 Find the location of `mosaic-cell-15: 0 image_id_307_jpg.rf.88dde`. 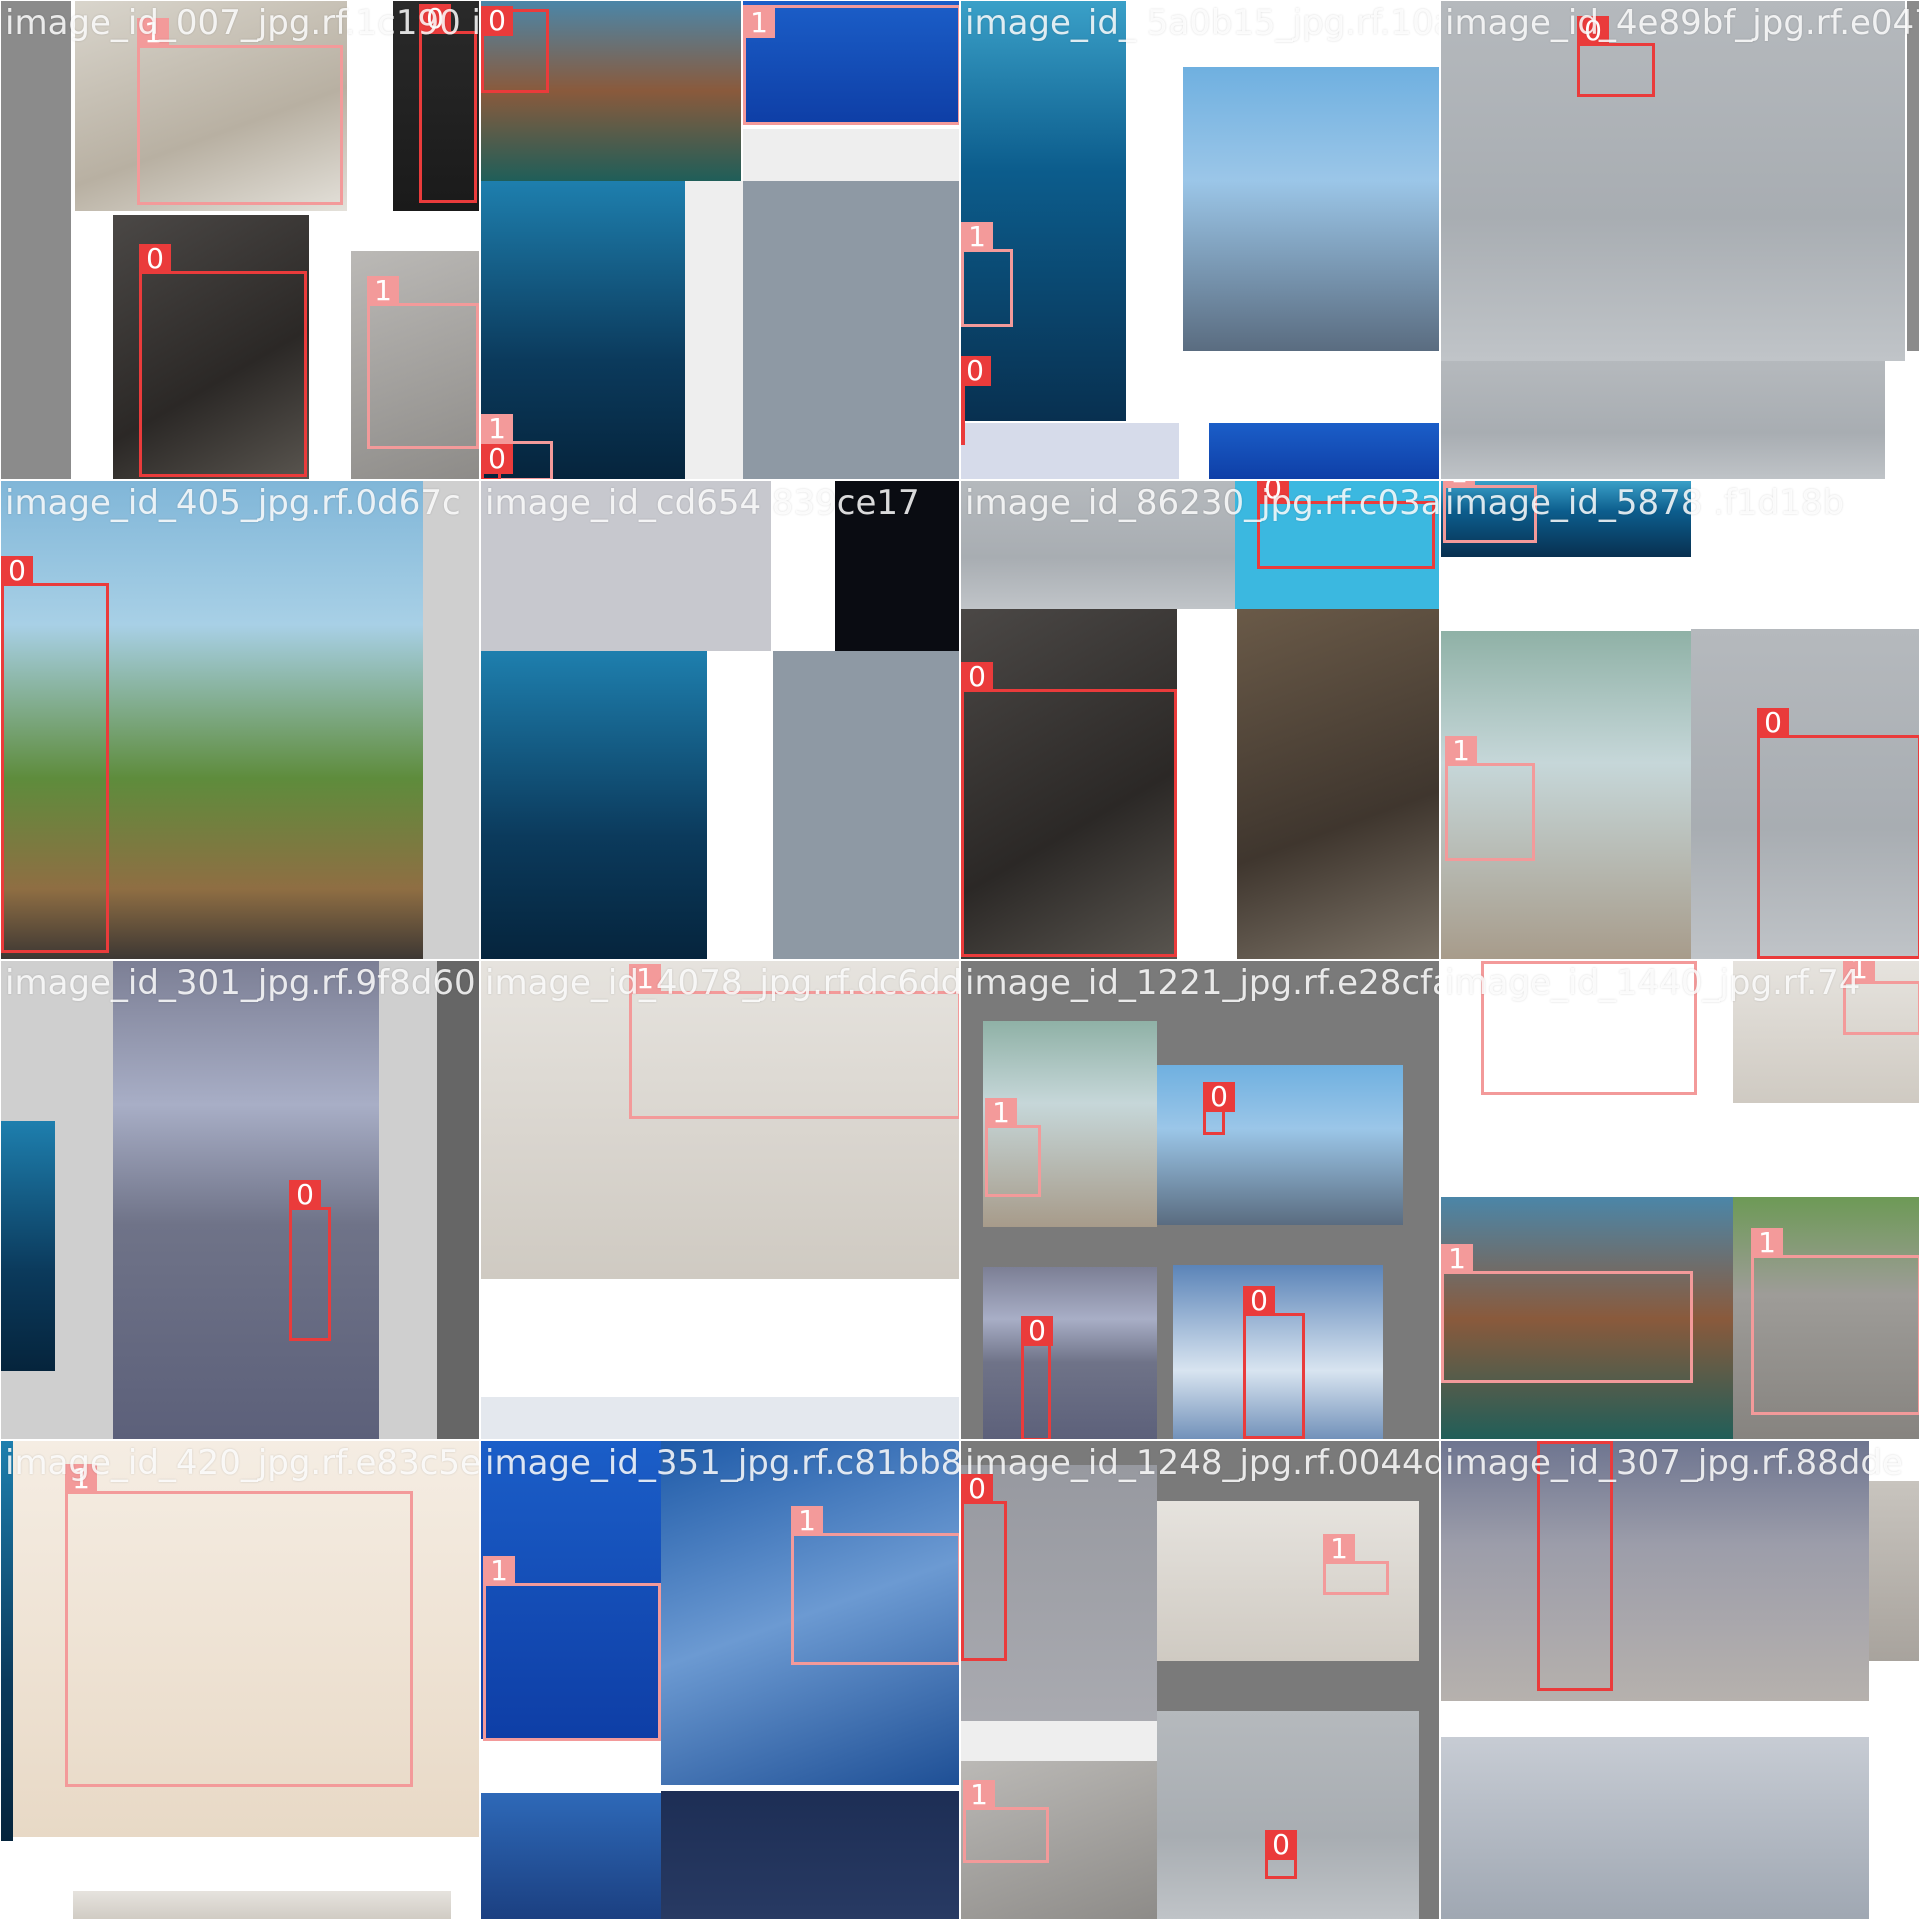

mosaic-cell-15: 0 image_id_307_jpg.rf.88dde is located at coordinates (1680, 1680).